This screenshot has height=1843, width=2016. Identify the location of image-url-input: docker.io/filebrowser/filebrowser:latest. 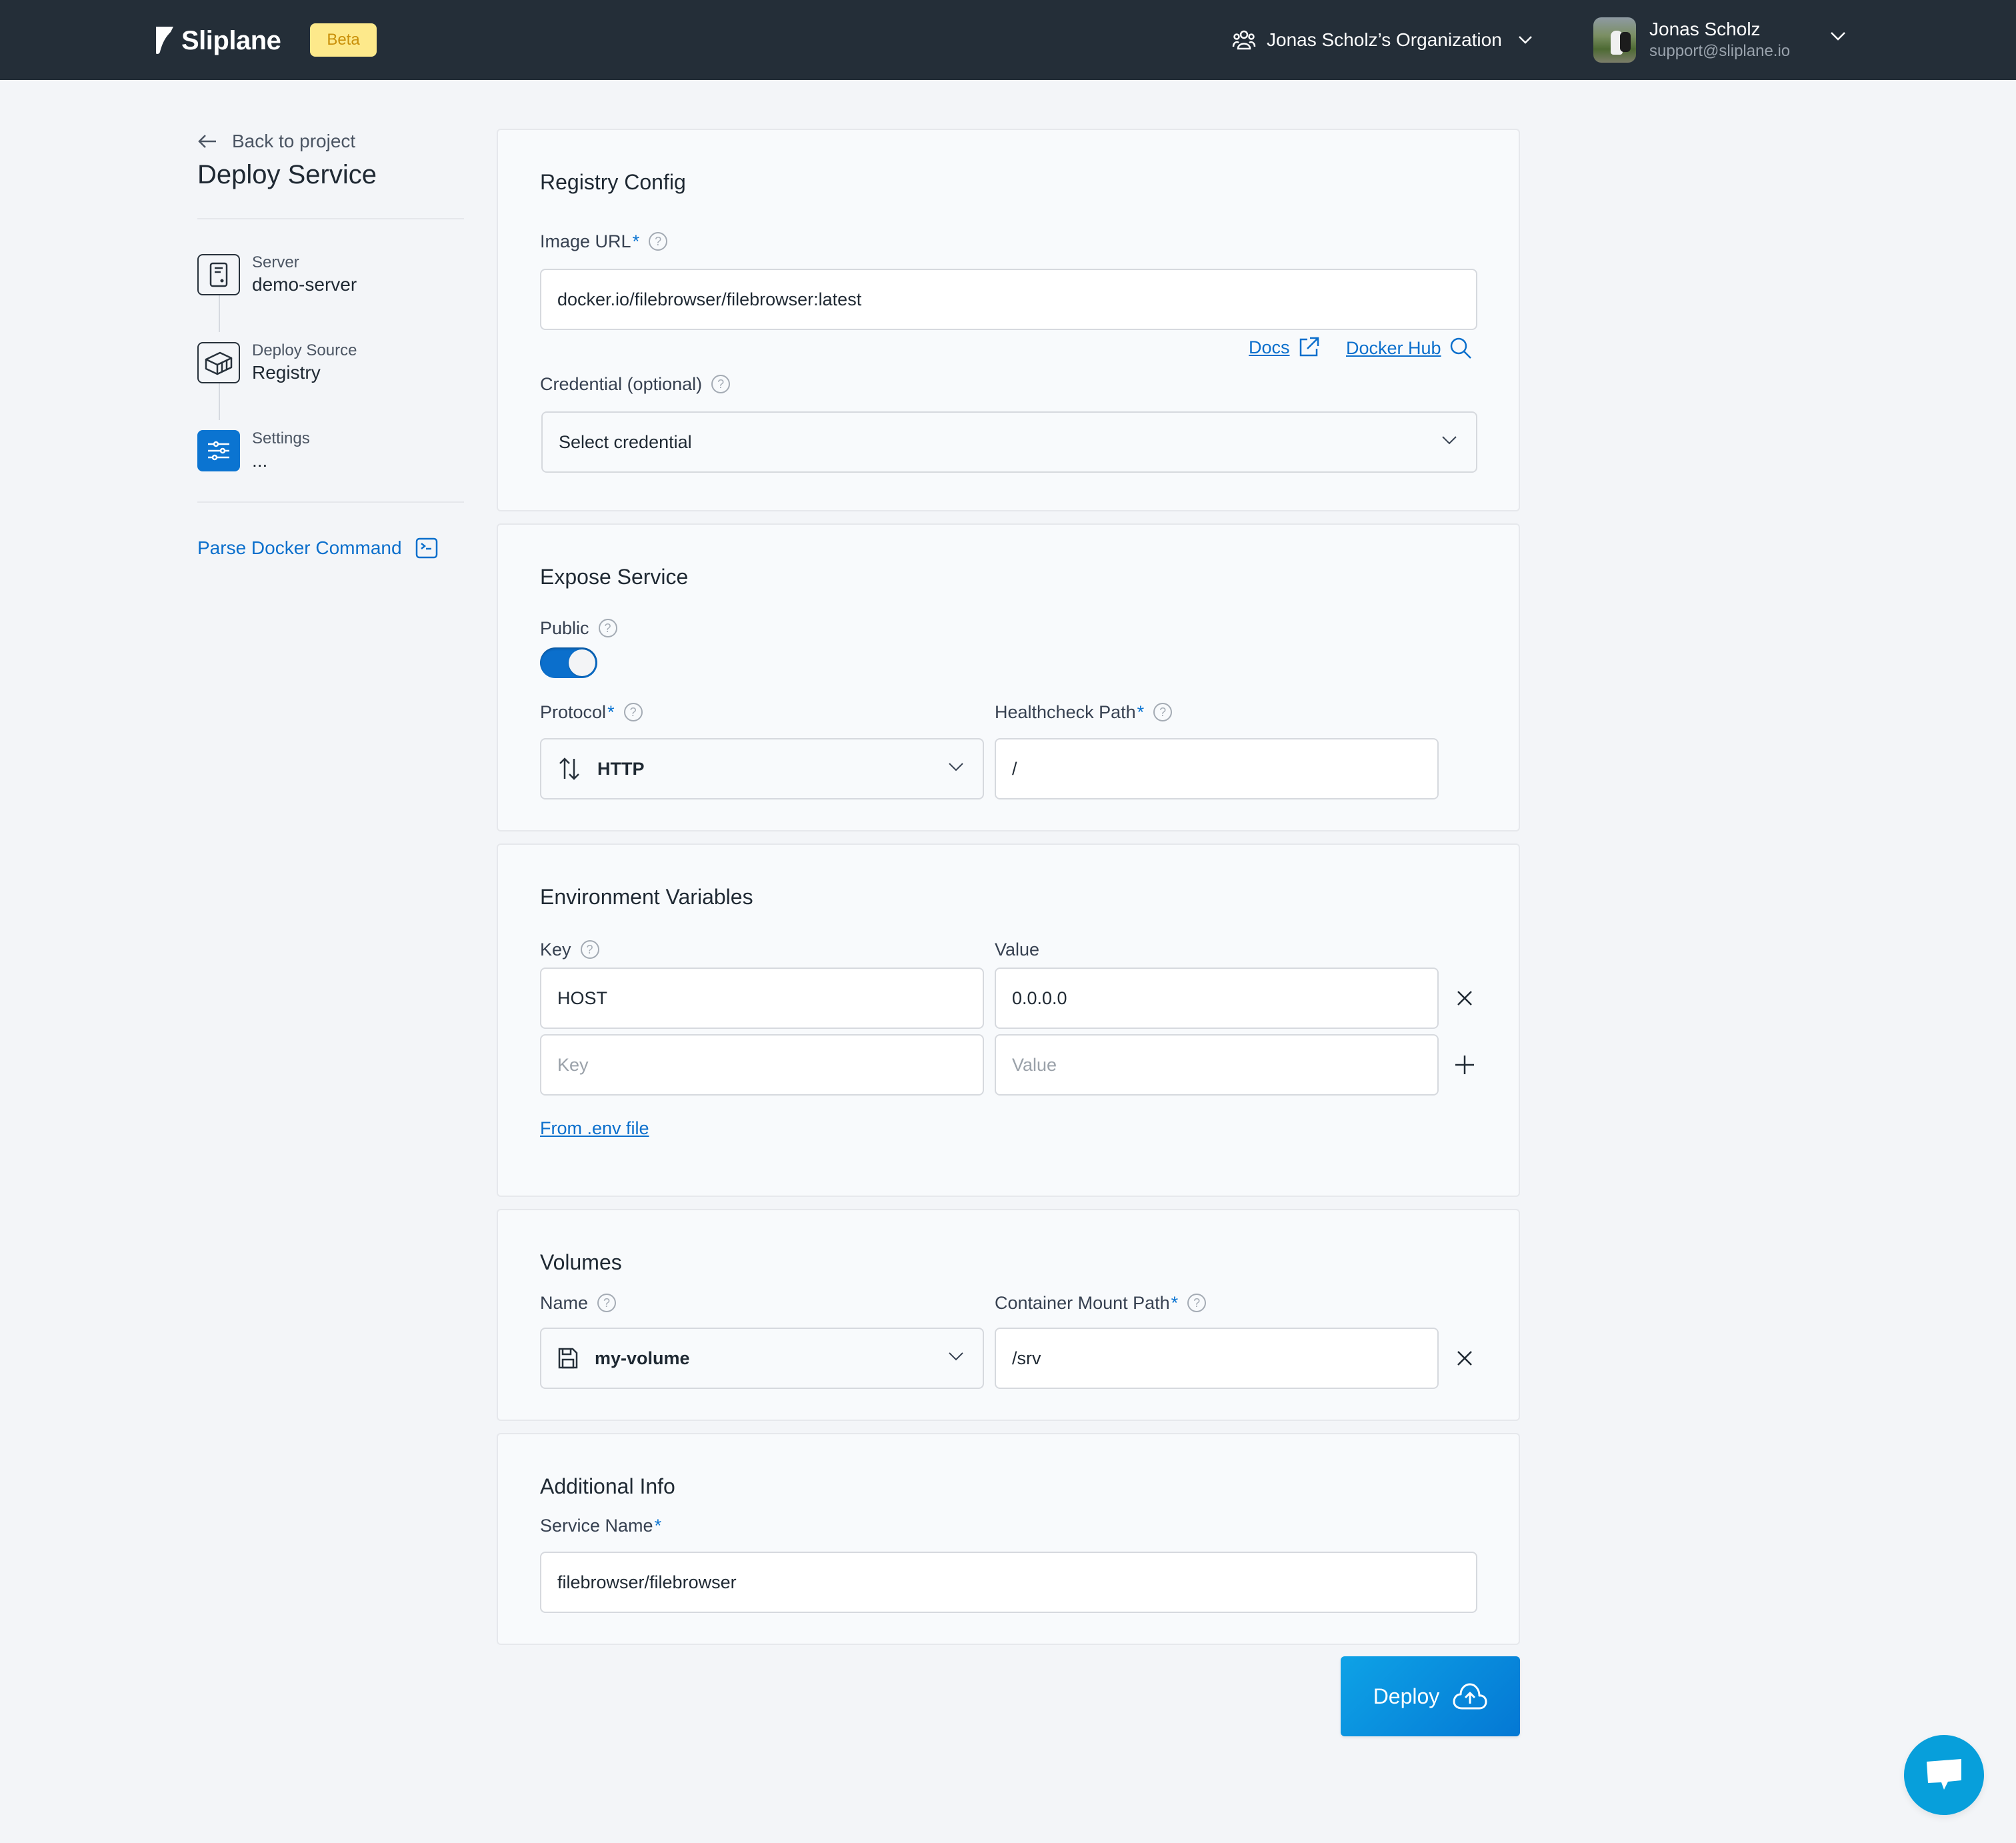
(1008, 299).